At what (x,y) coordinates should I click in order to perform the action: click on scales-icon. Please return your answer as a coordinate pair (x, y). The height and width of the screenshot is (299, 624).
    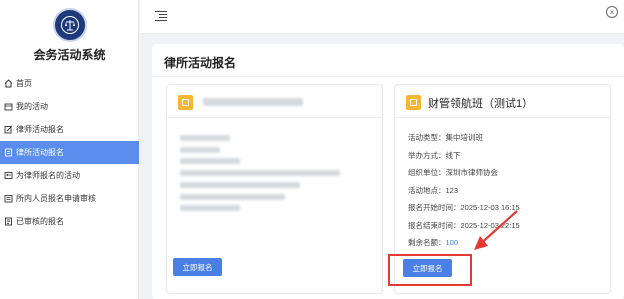
    Looking at the image, I should click on (70, 25).